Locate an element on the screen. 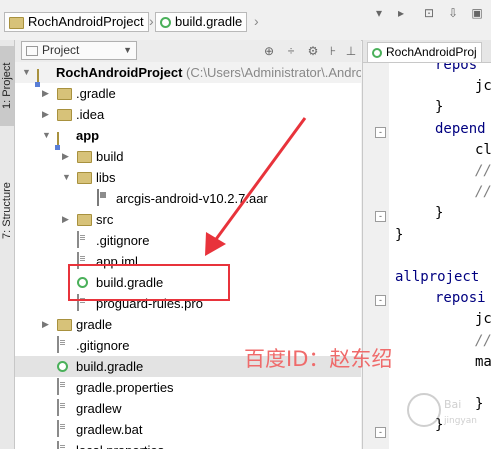 This screenshot has width=491, height=449. tree-item: gradlew.bat is located at coordinates (188, 429).